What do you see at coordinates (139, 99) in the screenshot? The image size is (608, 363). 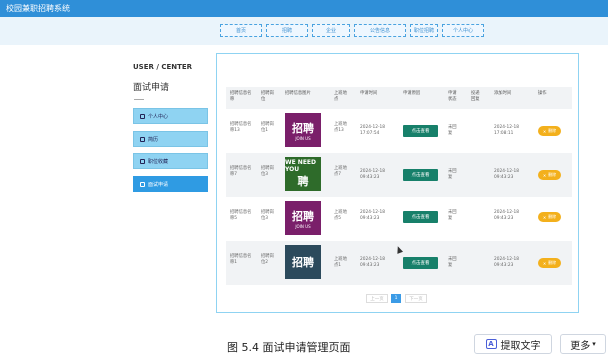 I see `sidebar-divider` at bounding box center [139, 99].